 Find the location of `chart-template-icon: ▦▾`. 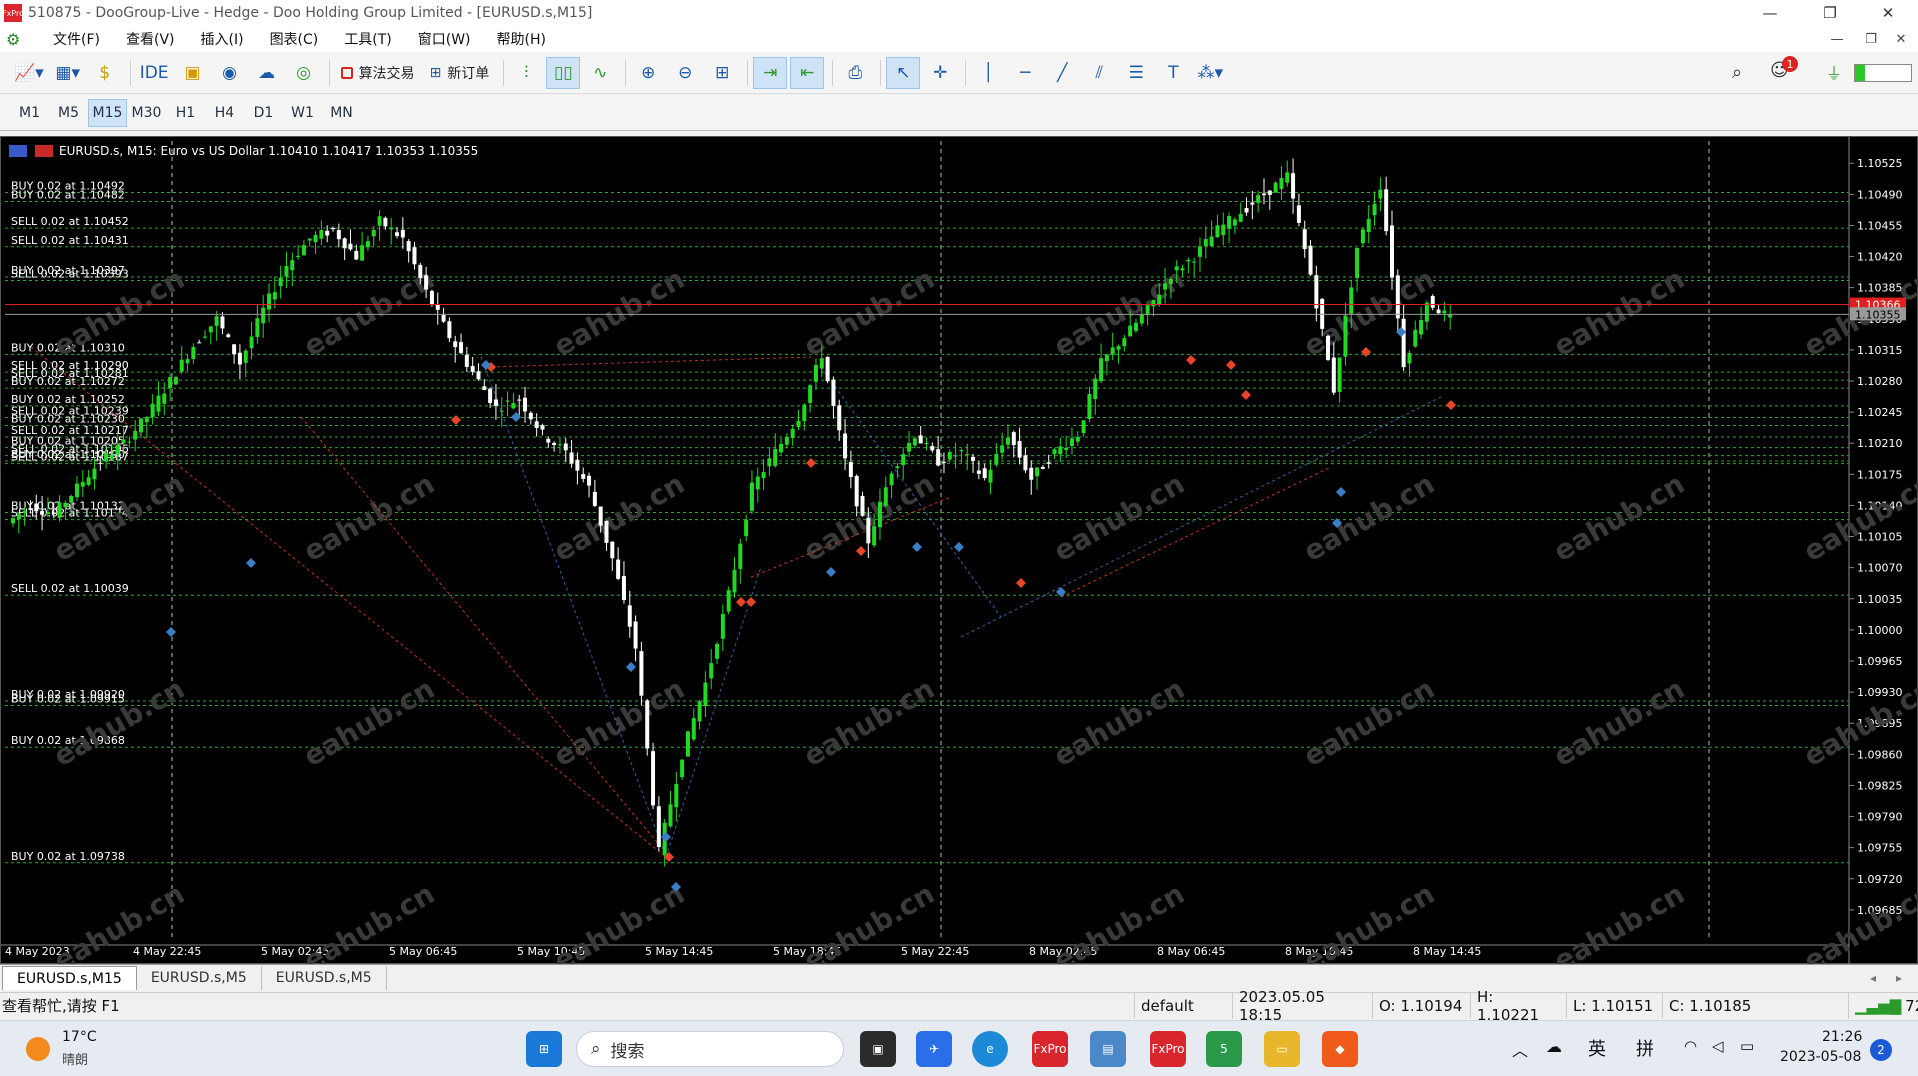

chart-template-icon: ▦▾ is located at coordinates (68, 73).